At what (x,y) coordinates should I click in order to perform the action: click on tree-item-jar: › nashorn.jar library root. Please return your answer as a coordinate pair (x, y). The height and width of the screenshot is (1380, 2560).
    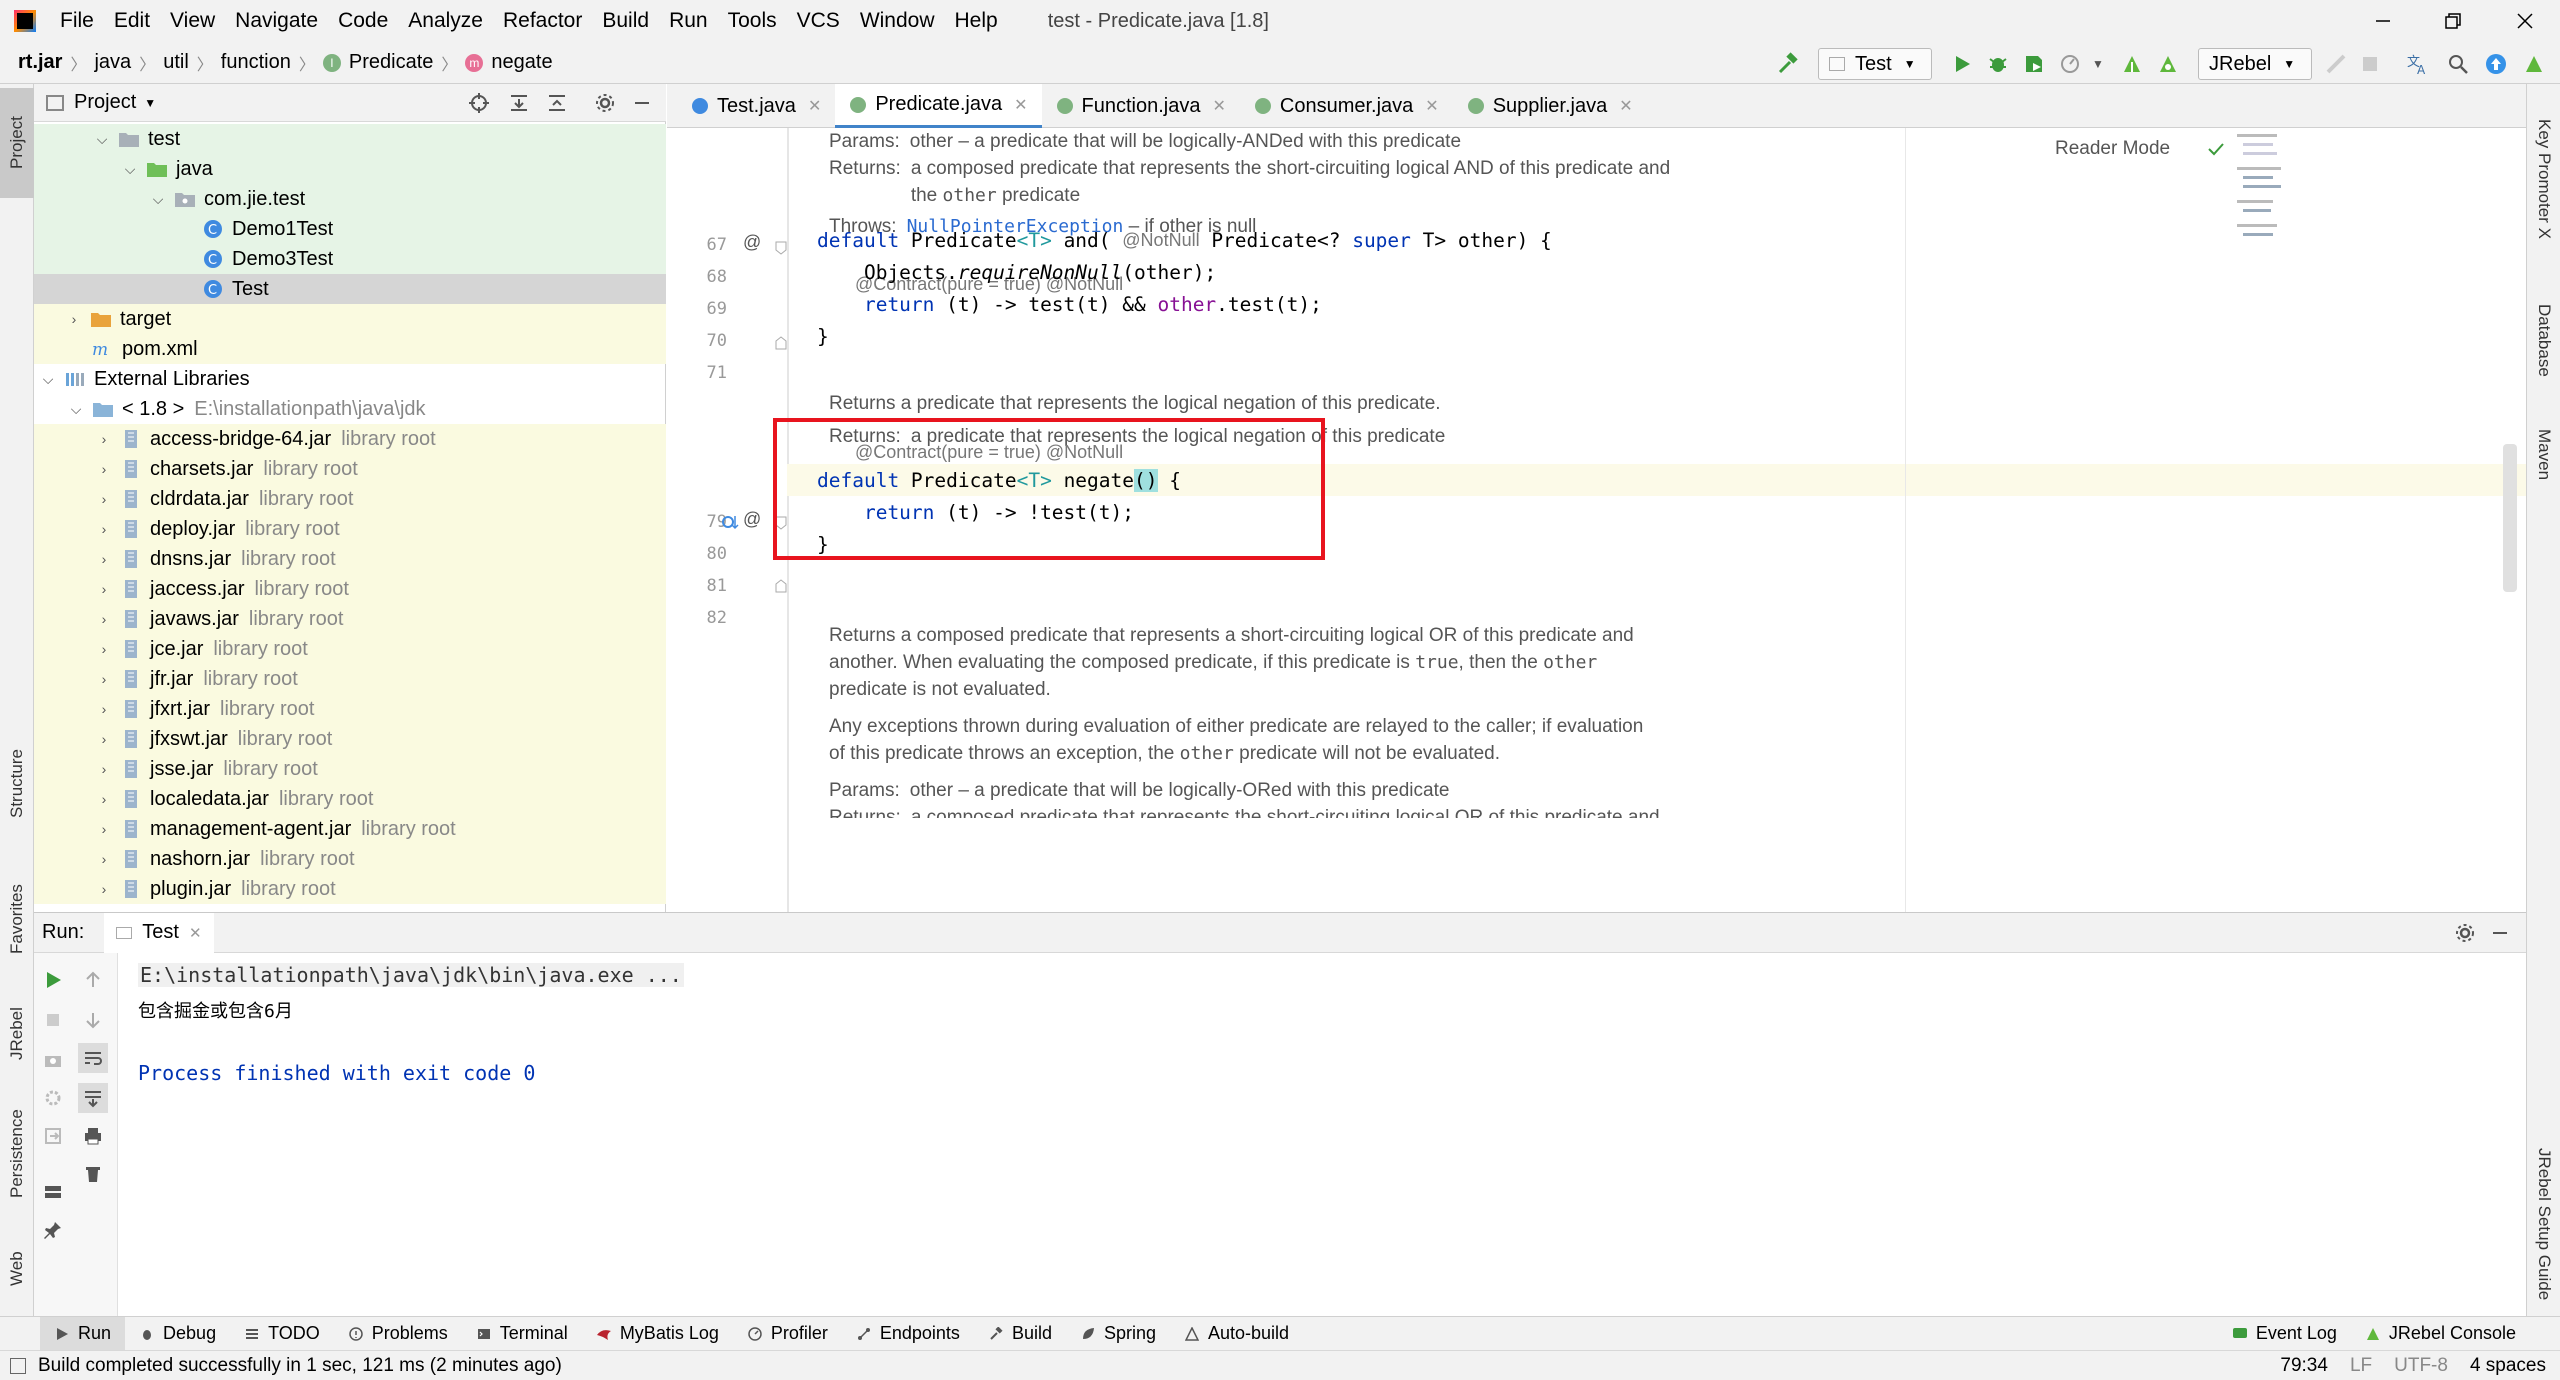
    Looking at the image, I should click on (350, 859).